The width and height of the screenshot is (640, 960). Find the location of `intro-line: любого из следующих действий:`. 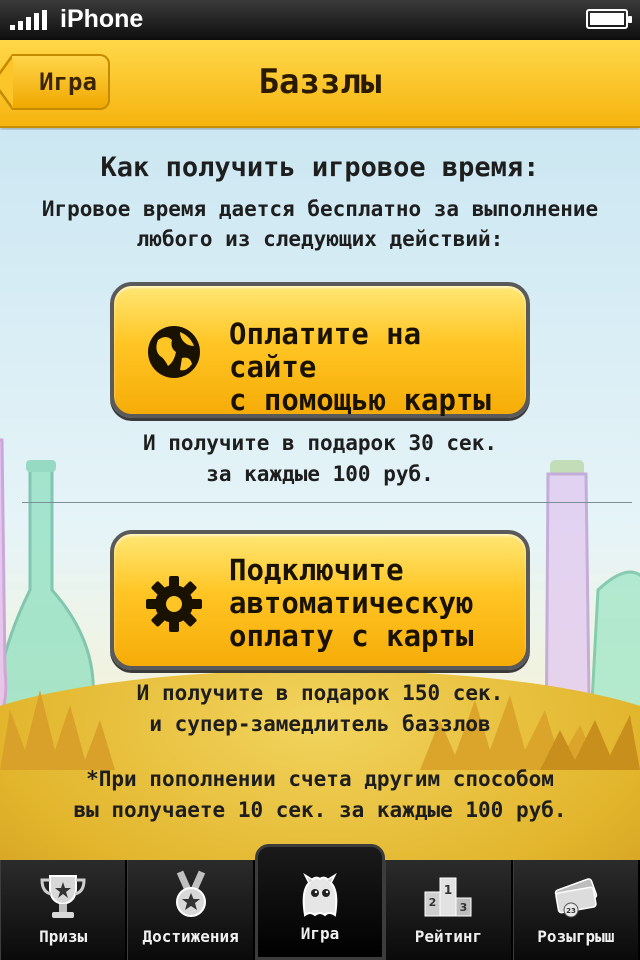

intro-line: любого из следующих действий: is located at coordinates (320, 239).